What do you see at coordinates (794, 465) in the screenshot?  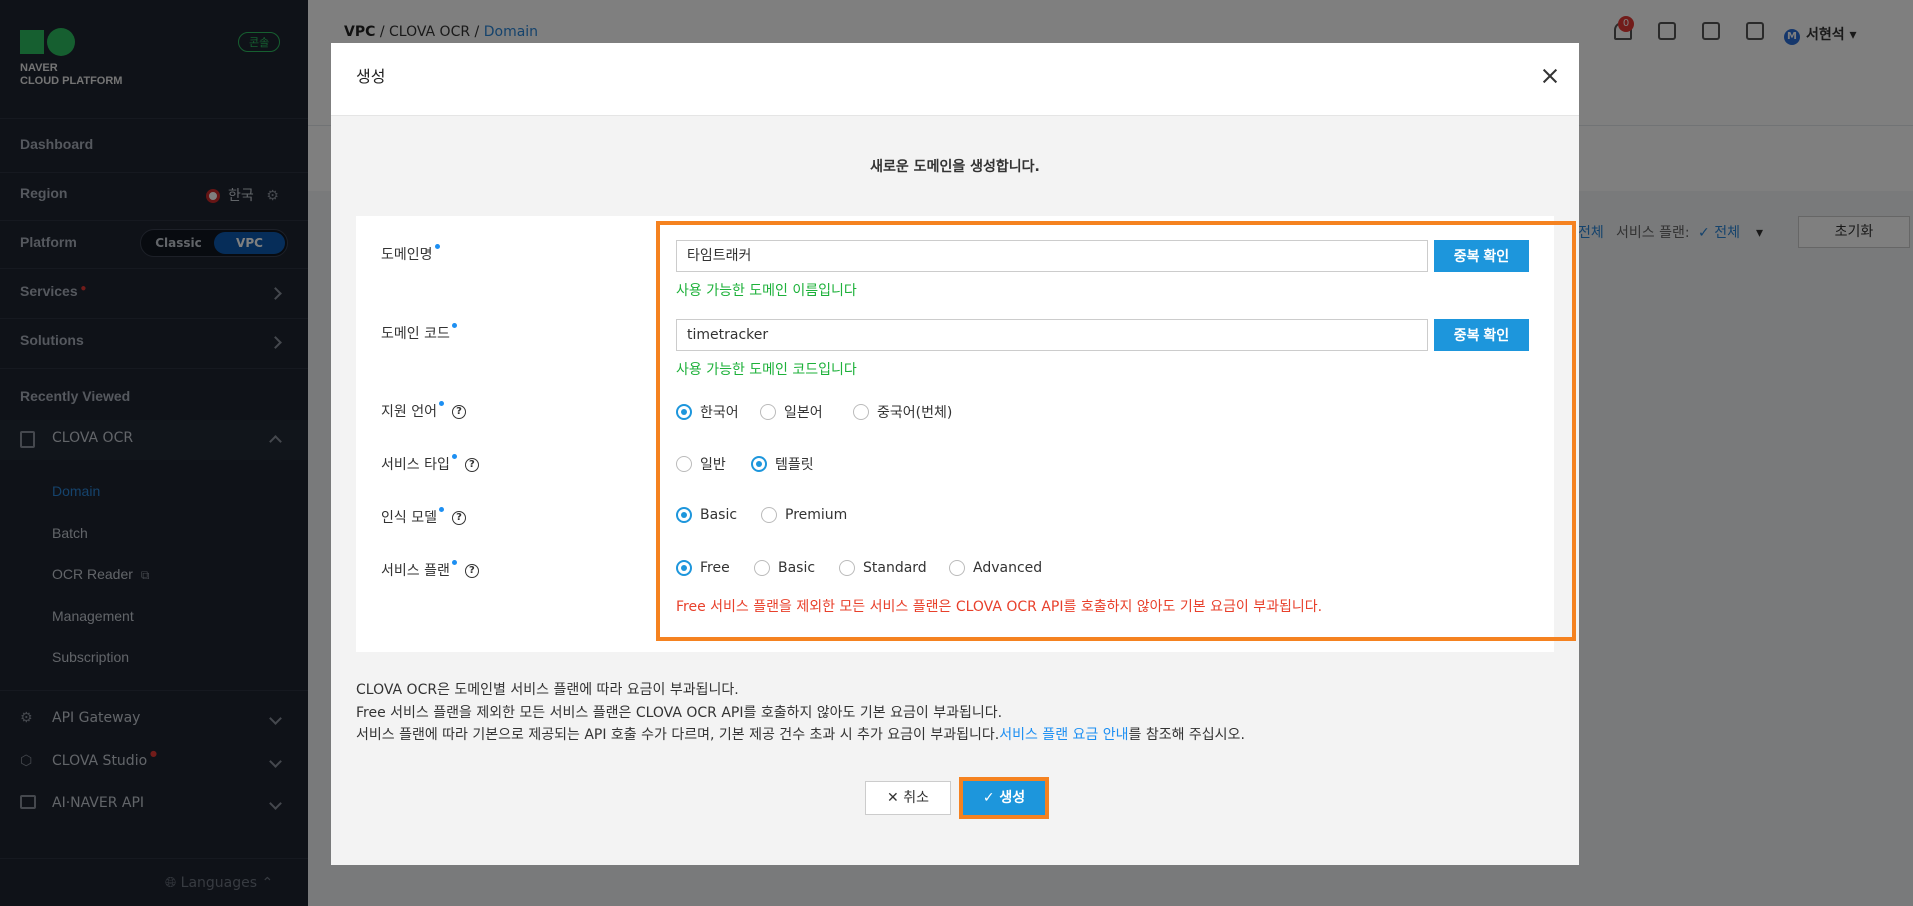 I see `service-type-template-label: 템플릿` at bounding box center [794, 465].